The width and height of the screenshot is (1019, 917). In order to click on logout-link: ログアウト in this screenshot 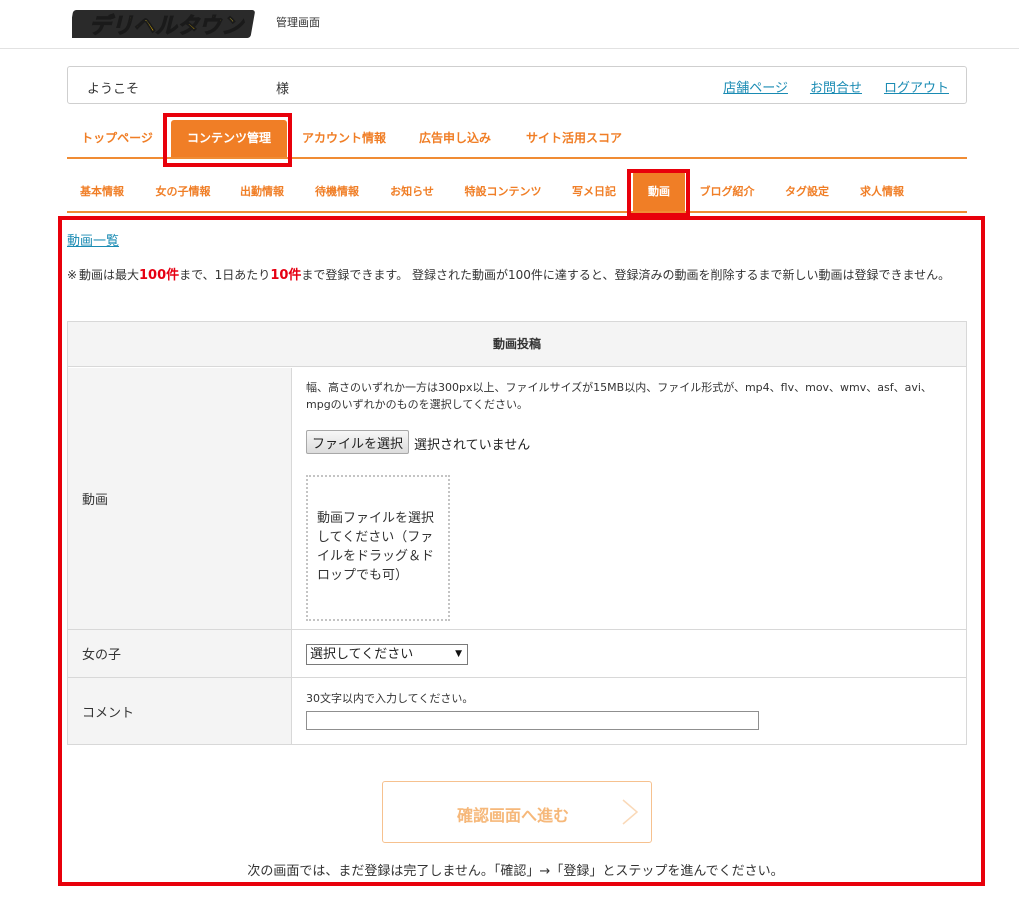, I will do `click(916, 86)`.